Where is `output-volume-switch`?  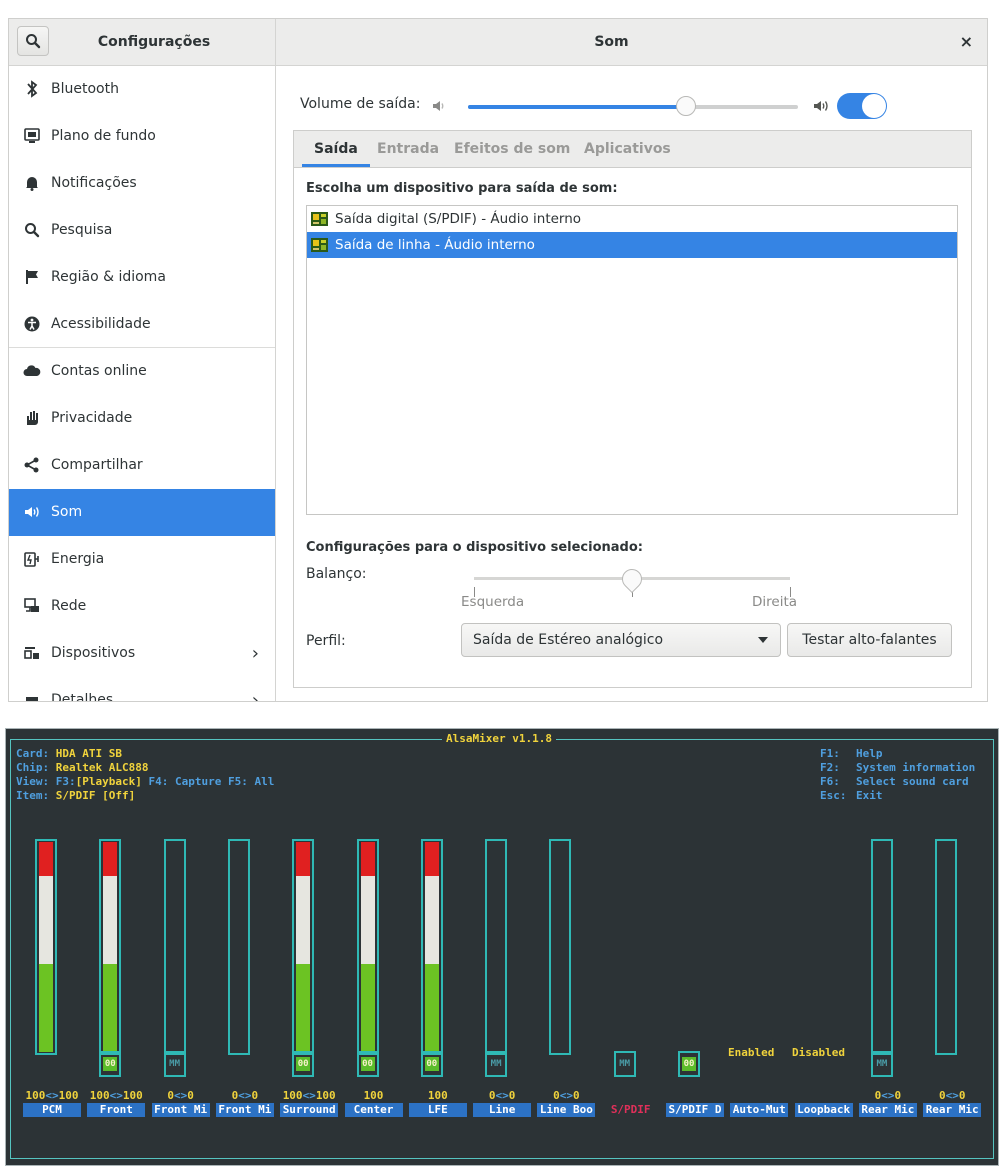 output-volume-switch is located at coordinates (862, 106).